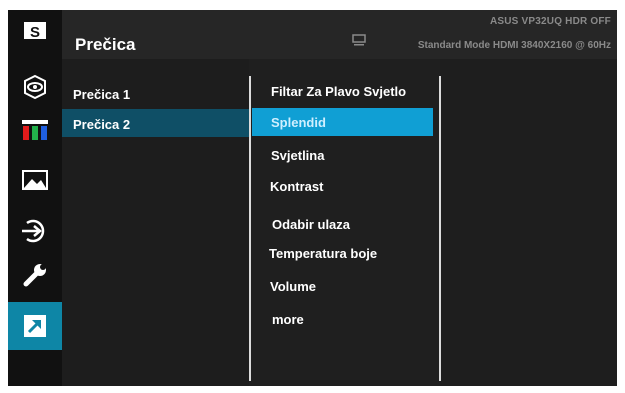  I want to click on shortcut-arrow-icon, so click(35, 326).